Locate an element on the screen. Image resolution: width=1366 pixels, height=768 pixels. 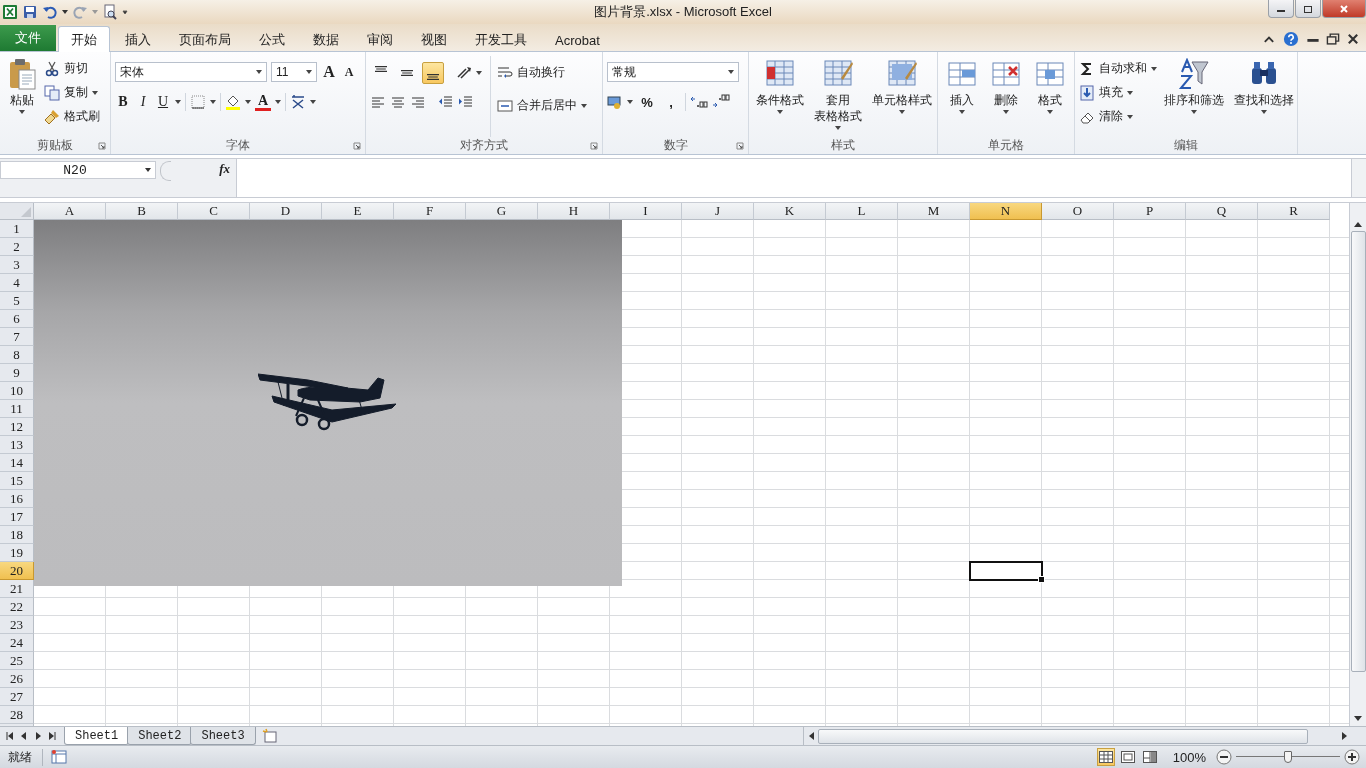
save-icon is located at coordinates (30, 12).